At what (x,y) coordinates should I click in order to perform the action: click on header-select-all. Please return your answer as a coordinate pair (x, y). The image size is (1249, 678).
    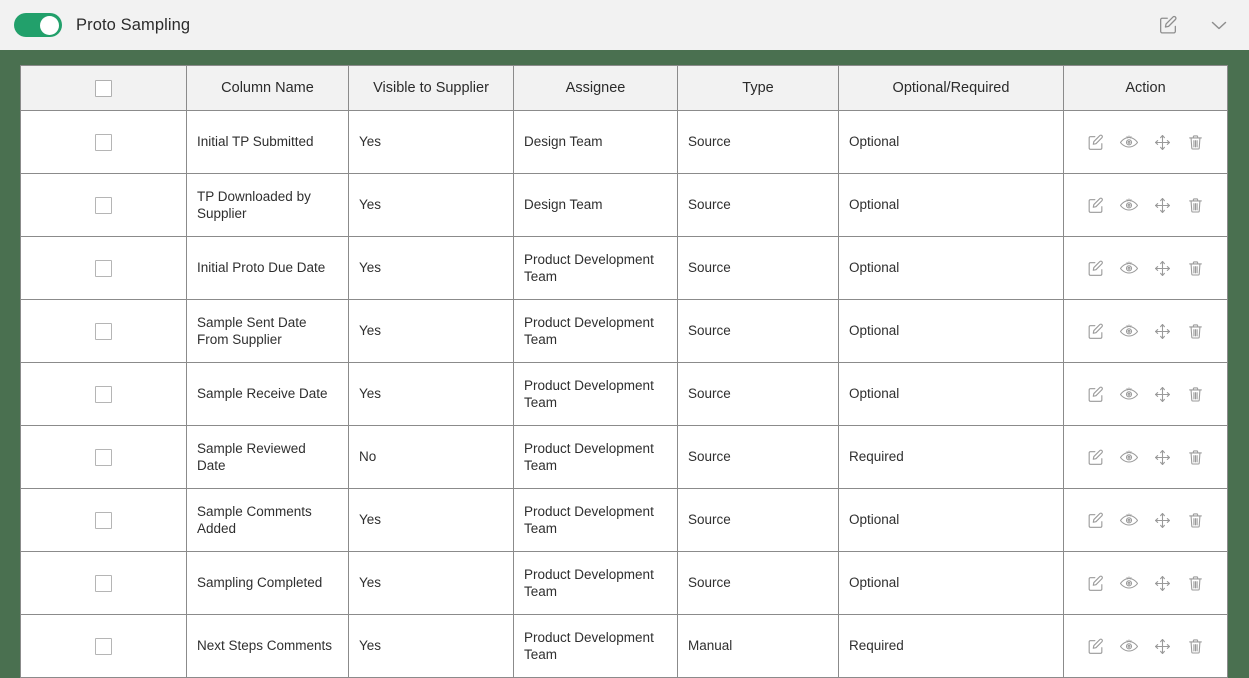
    Looking at the image, I should click on (103, 88).